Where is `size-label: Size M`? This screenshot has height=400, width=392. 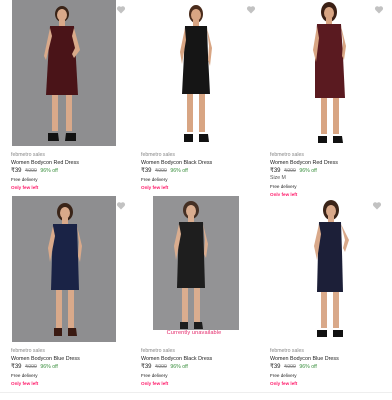
size-label: Size M is located at coordinates (278, 178).